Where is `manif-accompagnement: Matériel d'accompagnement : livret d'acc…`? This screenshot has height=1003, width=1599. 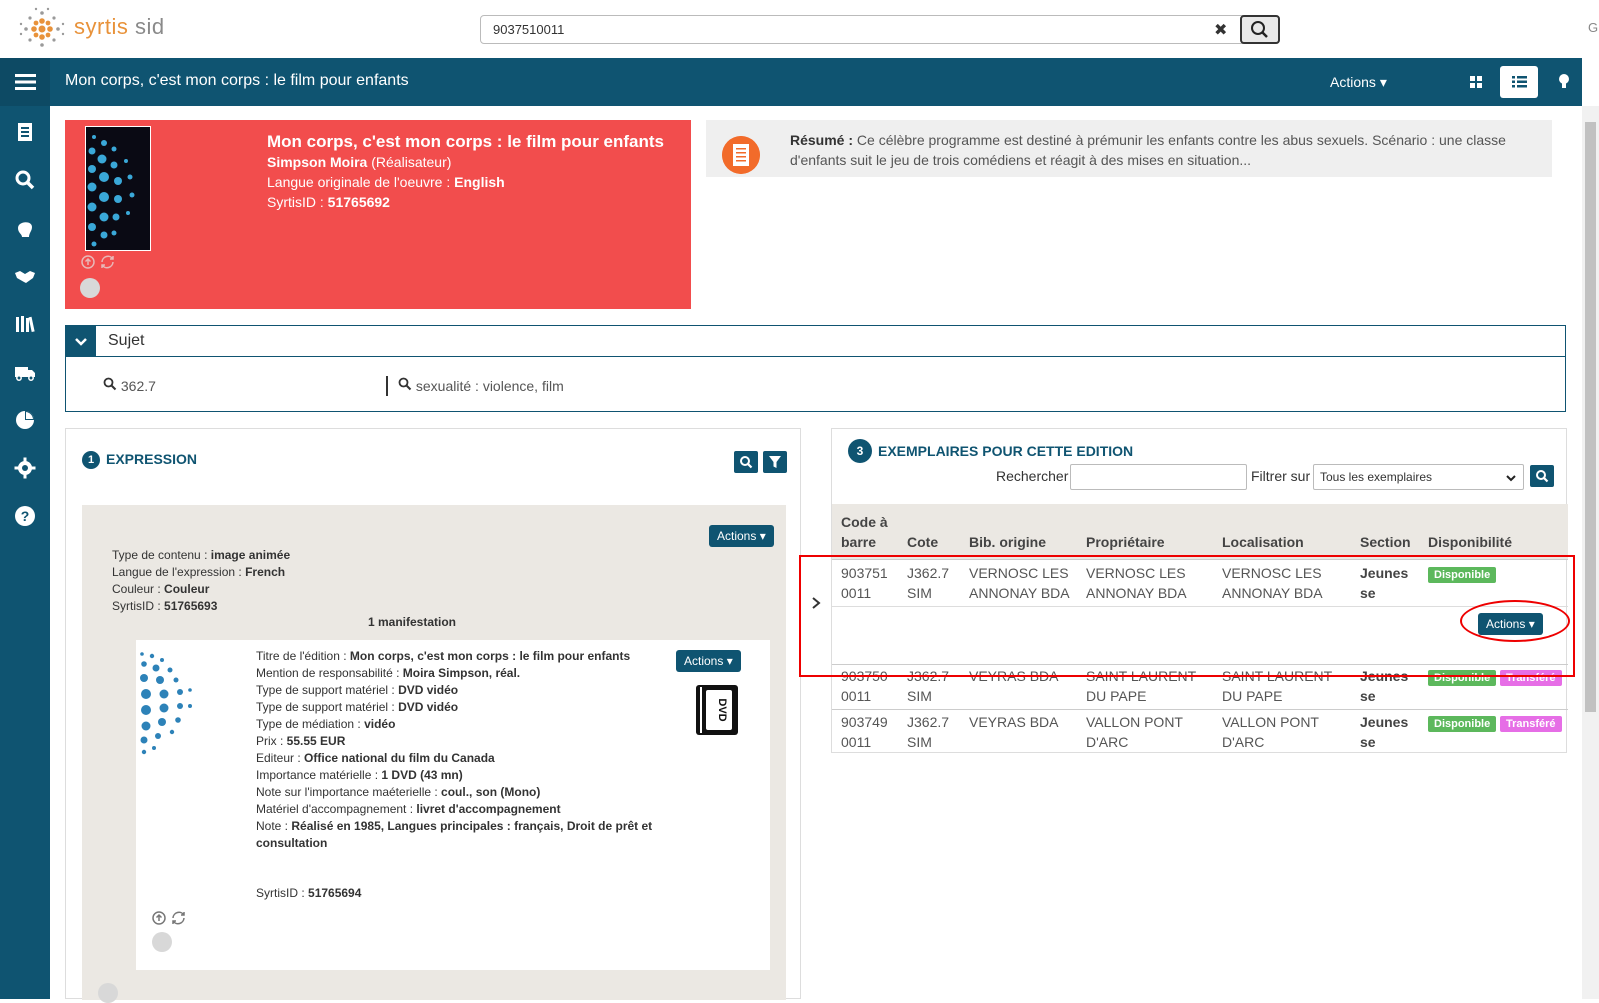
manif-accompagnement: Matériel d'accompagnement : livret d'acc… is located at coordinates (408, 809).